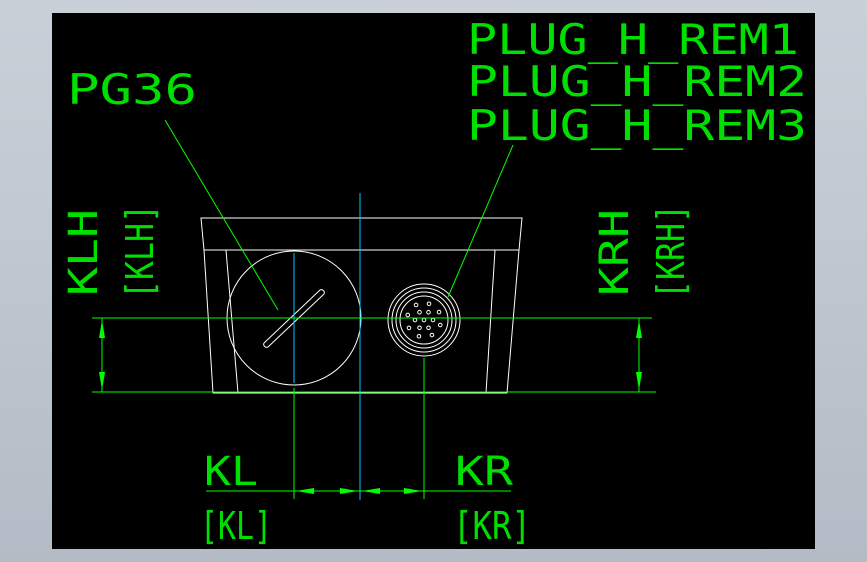  What do you see at coordinates (84, 252) in the screenshot?
I see `klh-label: KLH` at bounding box center [84, 252].